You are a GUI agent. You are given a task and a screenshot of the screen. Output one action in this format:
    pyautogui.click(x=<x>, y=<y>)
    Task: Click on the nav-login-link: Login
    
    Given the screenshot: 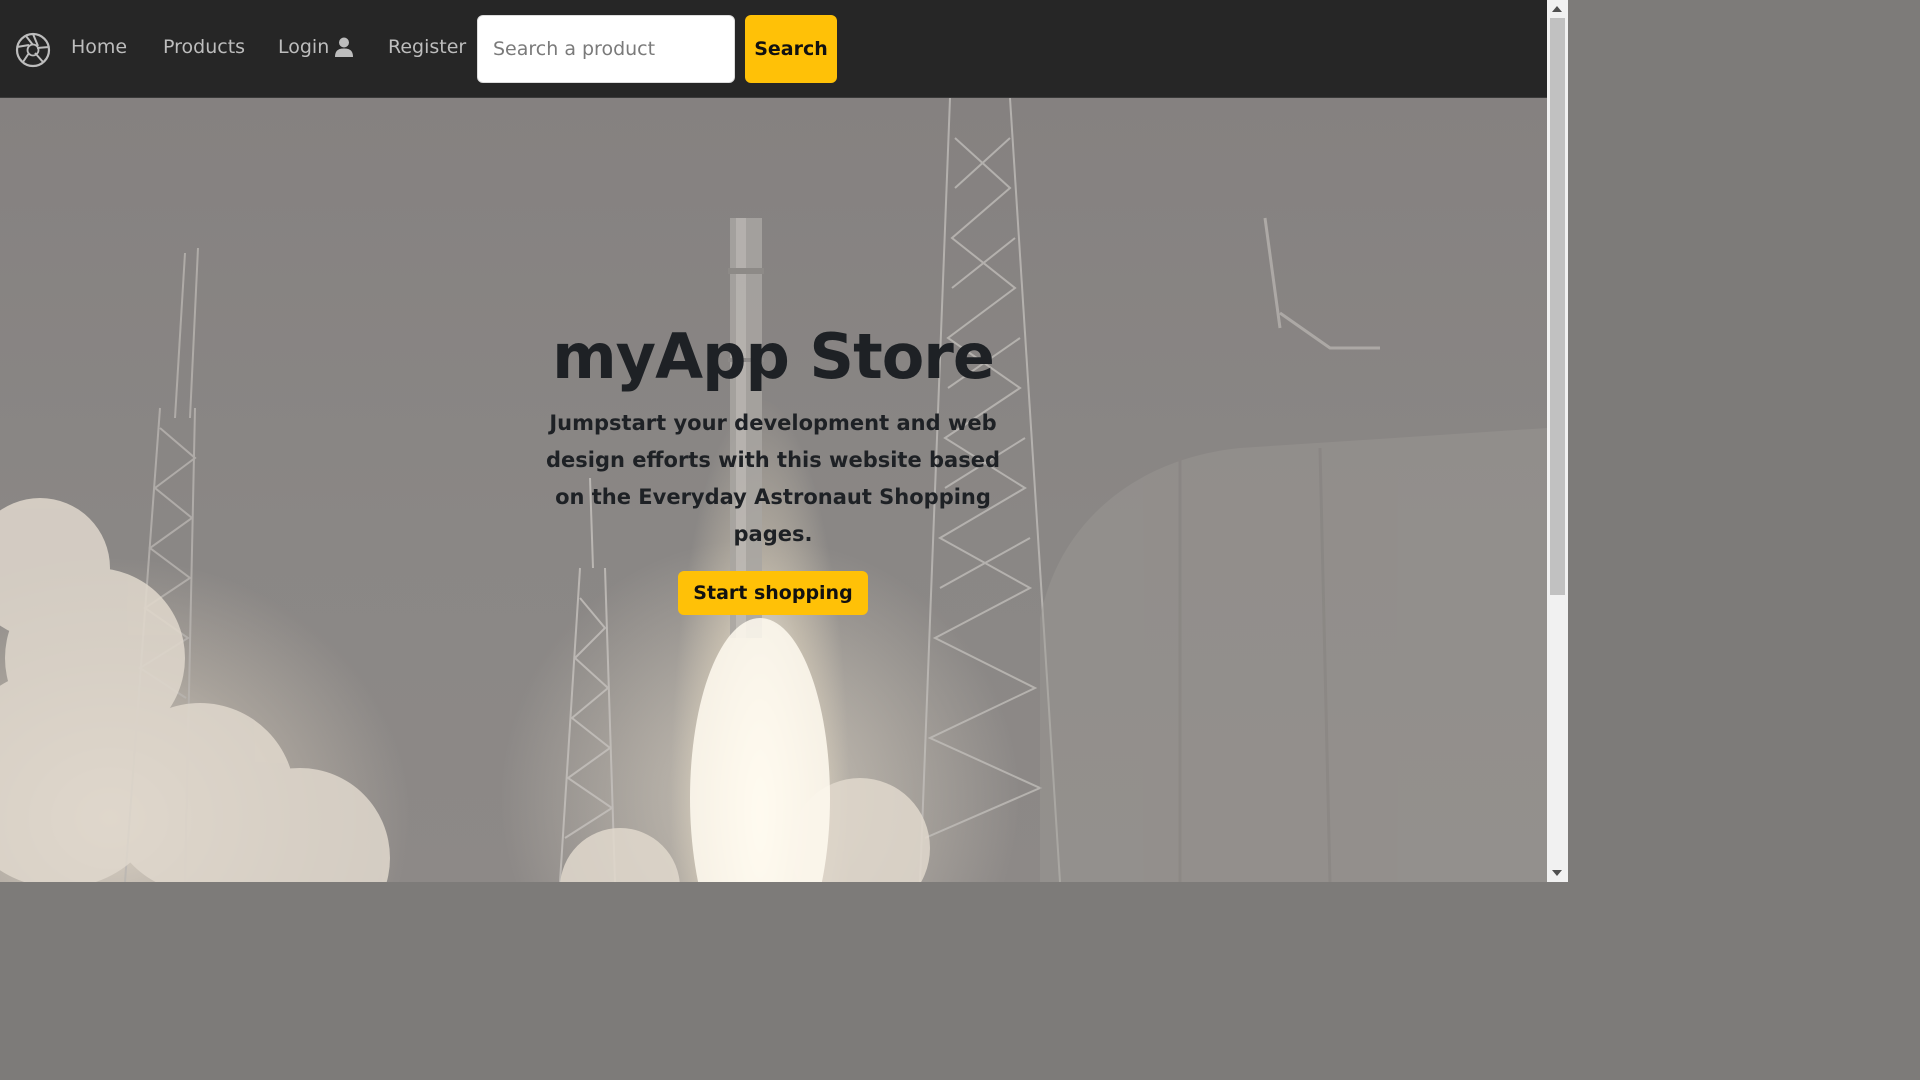 What is the action you would take?
    pyautogui.click(x=316, y=47)
    